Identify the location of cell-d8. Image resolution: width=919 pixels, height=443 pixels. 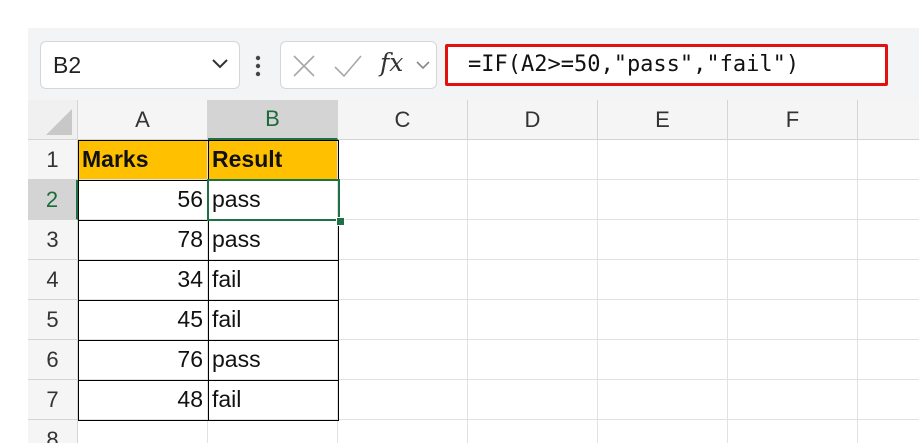
(533, 431).